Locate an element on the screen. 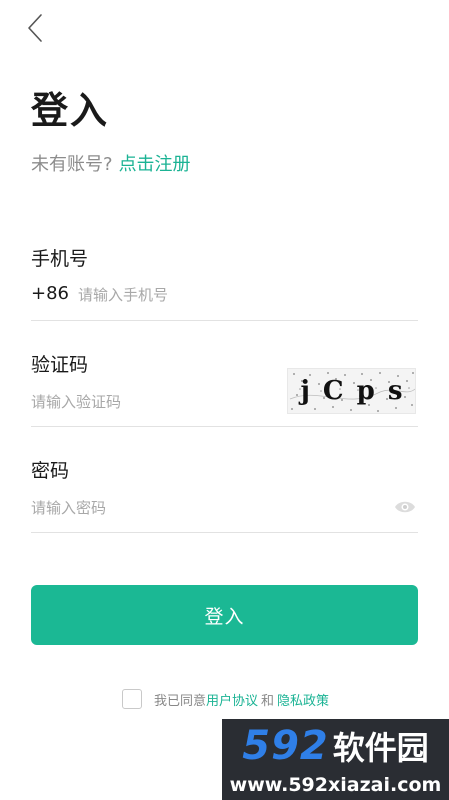 This screenshot has height=800, width=449. agreement-and: 和 is located at coordinates (268, 701).